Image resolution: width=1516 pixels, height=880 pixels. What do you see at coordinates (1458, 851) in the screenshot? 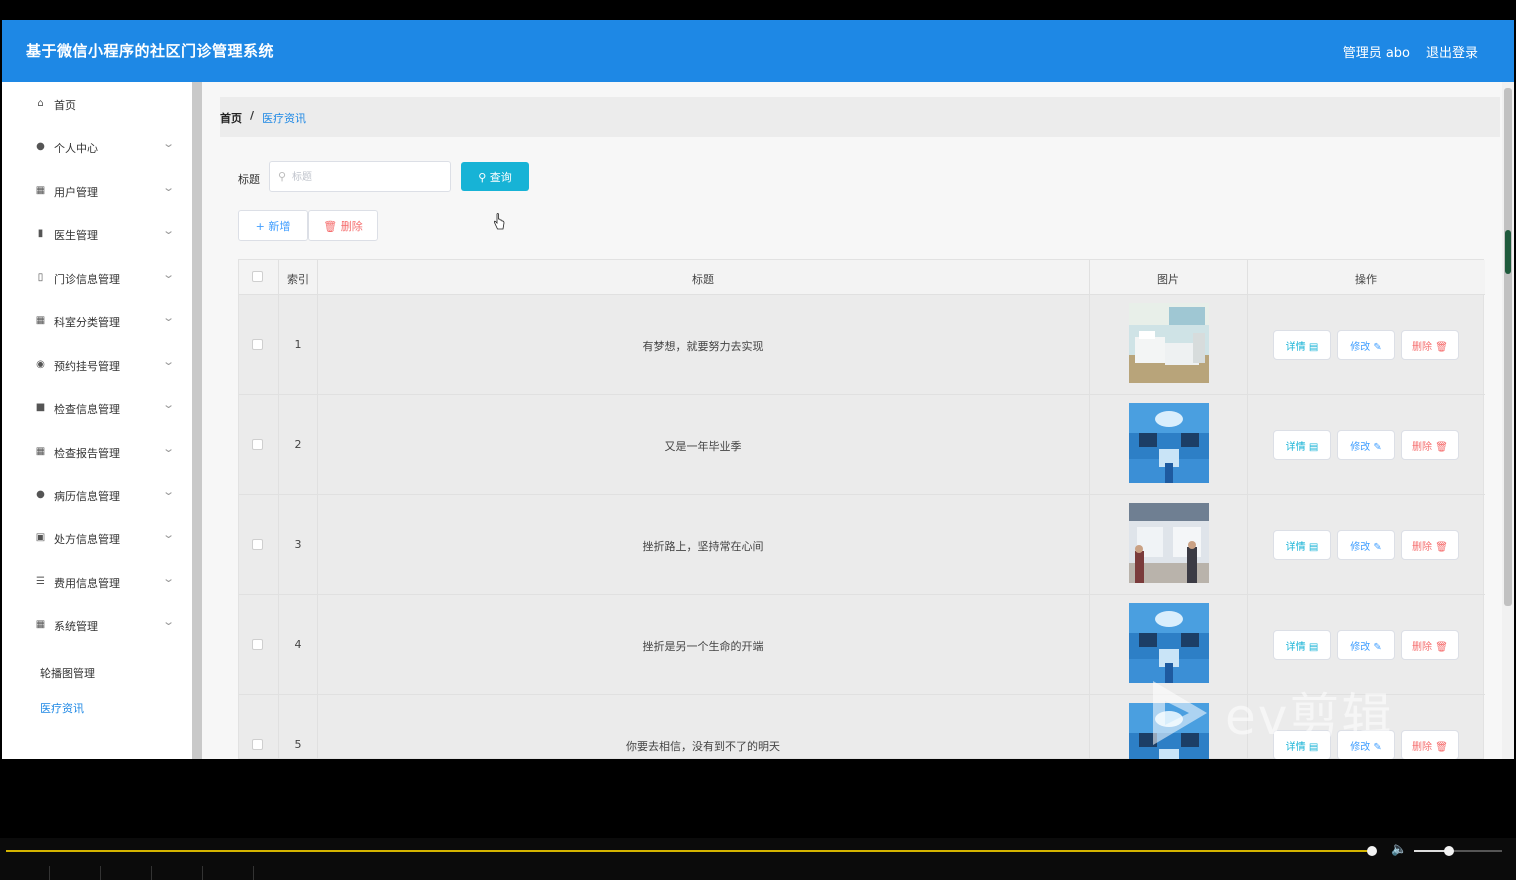
I see `volume-slider` at bounding box center [1458, 851].